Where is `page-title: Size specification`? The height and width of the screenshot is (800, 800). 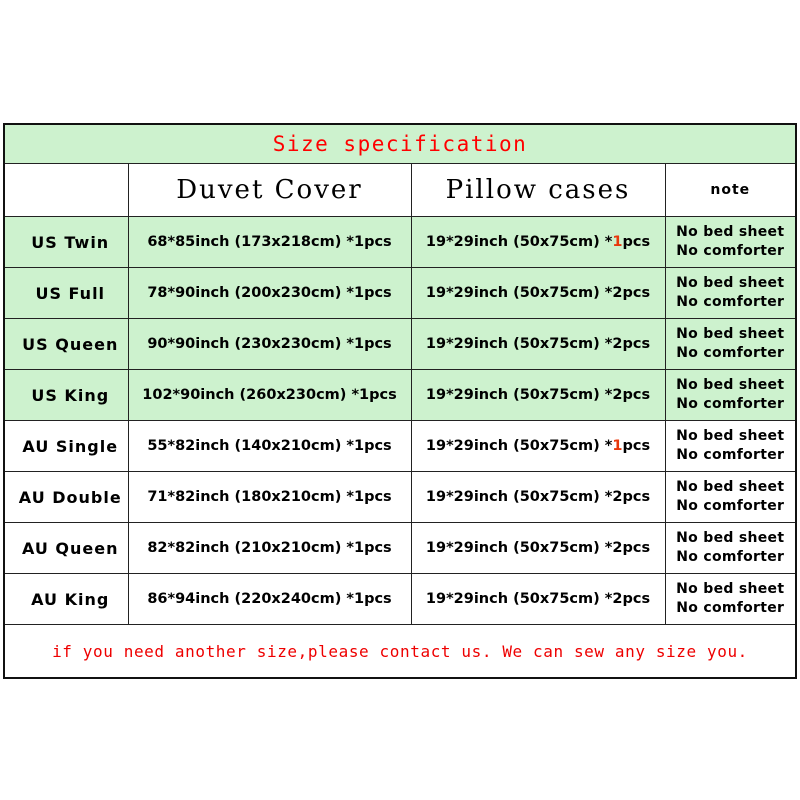 page-title: Size specification is located at coordinates (400, 143).